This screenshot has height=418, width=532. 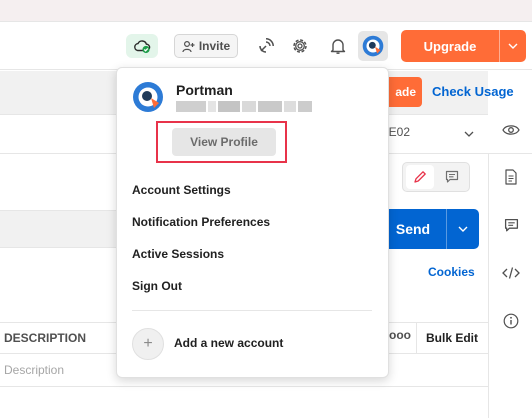 I want to click on environment-quick-look-button, so click(x=511, y=131).